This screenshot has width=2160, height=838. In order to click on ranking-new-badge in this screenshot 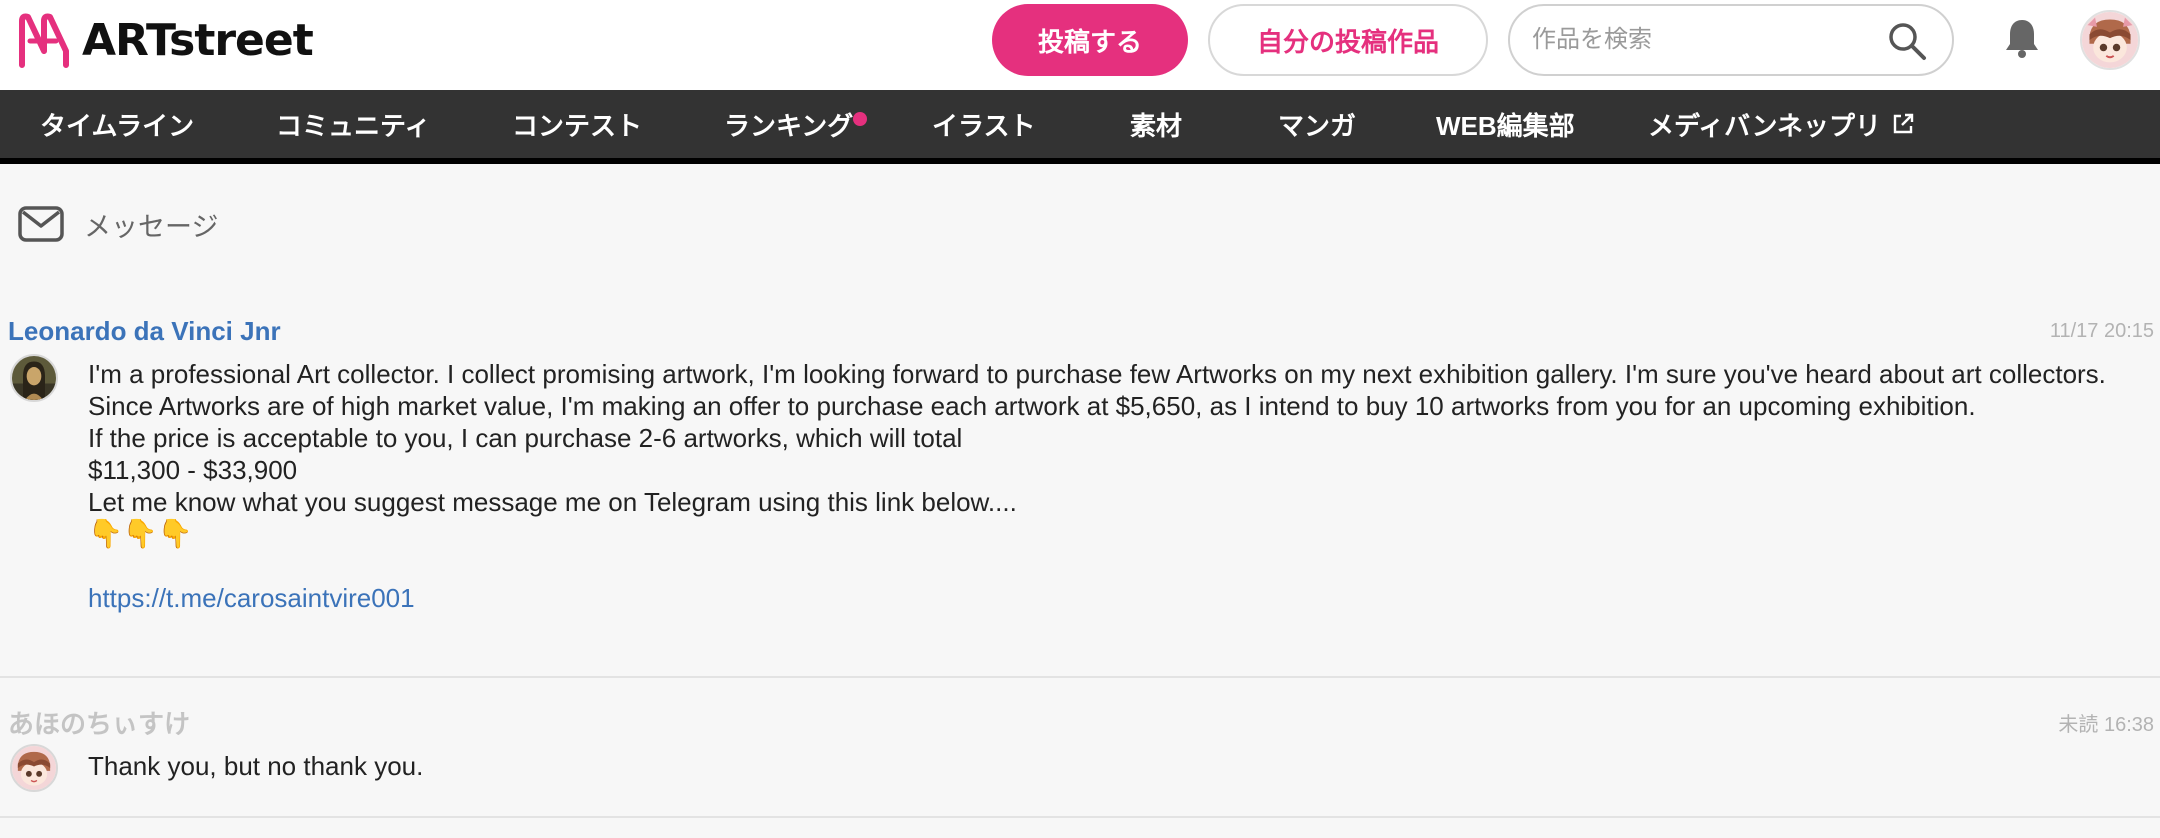, I will do `click(860, 119)`.